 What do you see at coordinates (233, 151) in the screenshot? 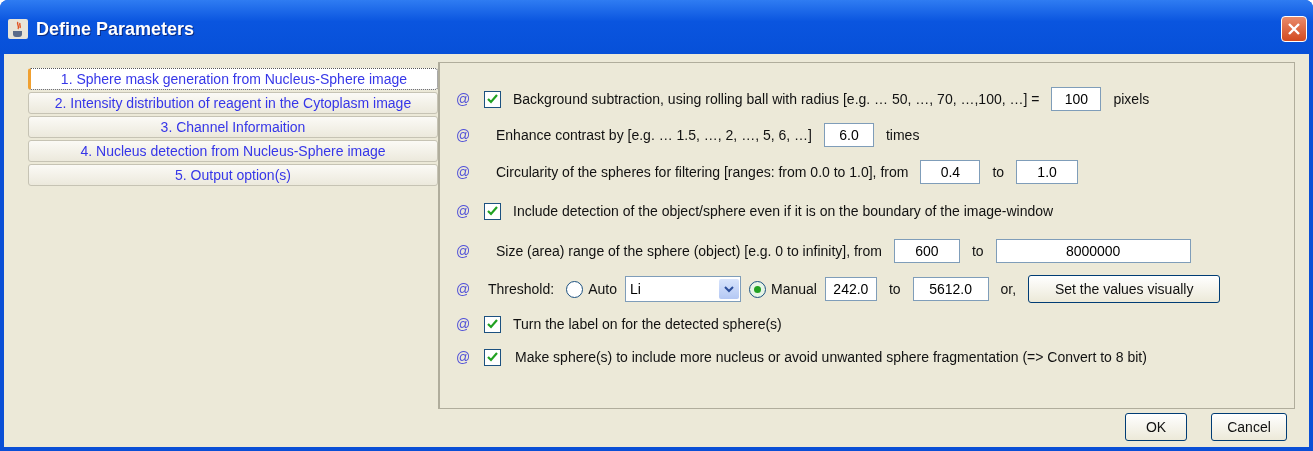
I see `tab: 4. Nucleus detection from Nucleus-Sphere image` at bounding box center [233, 151].